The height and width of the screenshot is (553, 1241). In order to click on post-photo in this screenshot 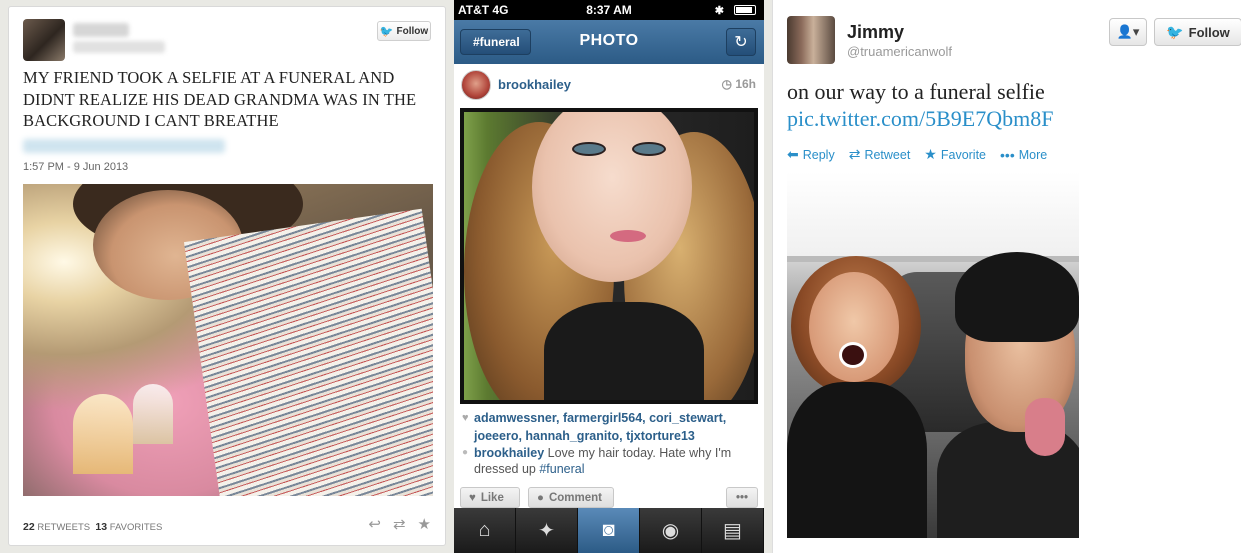, I will do `click(609, 256)`.